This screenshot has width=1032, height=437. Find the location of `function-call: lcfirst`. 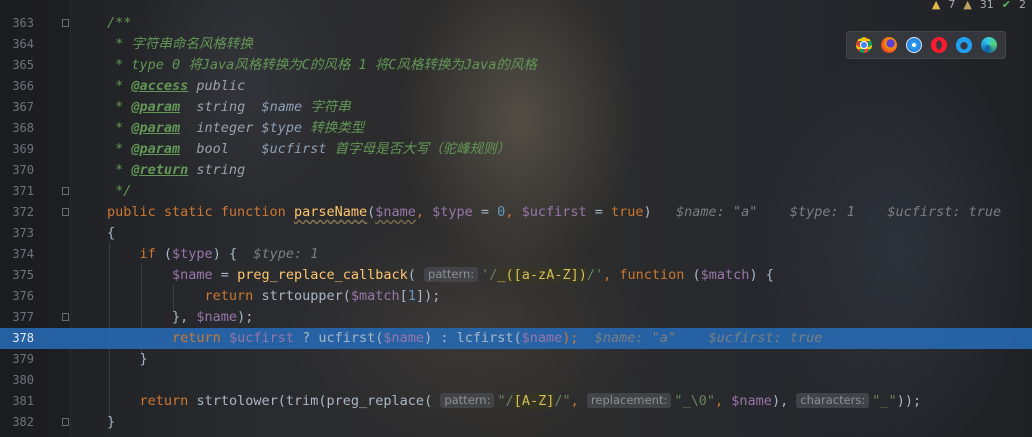

function-call: lcfirst is located at coordinates (485, 338).